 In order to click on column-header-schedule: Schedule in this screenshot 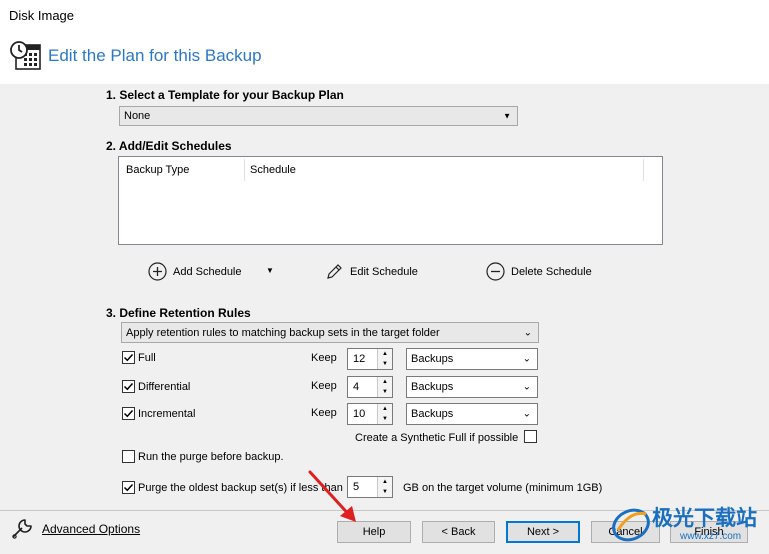, I will do `click(273, 170)`.